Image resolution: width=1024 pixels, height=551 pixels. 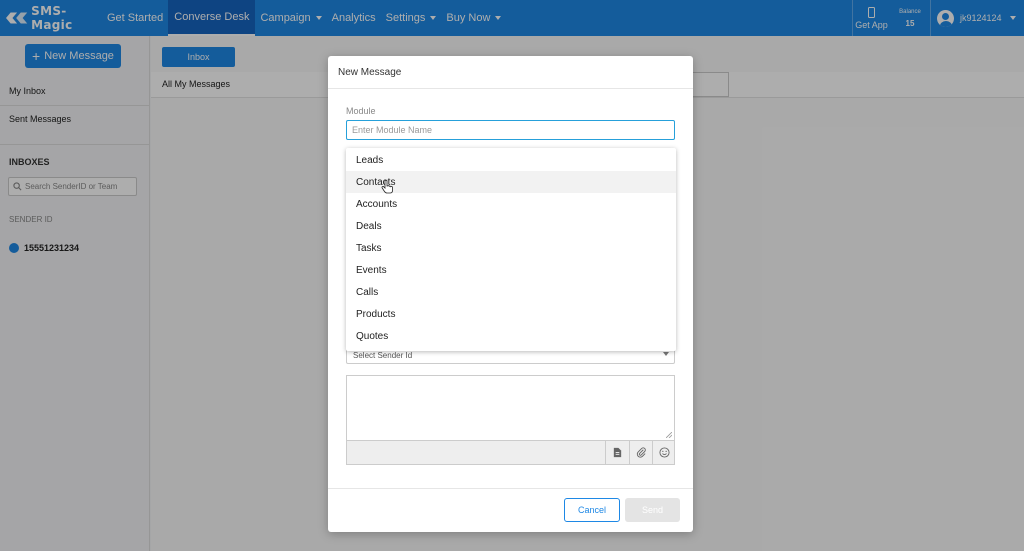 What do you see at coordinates (510, 452) in the screenshot?
I see `message-toolbar` at bounding box center [510, 452].